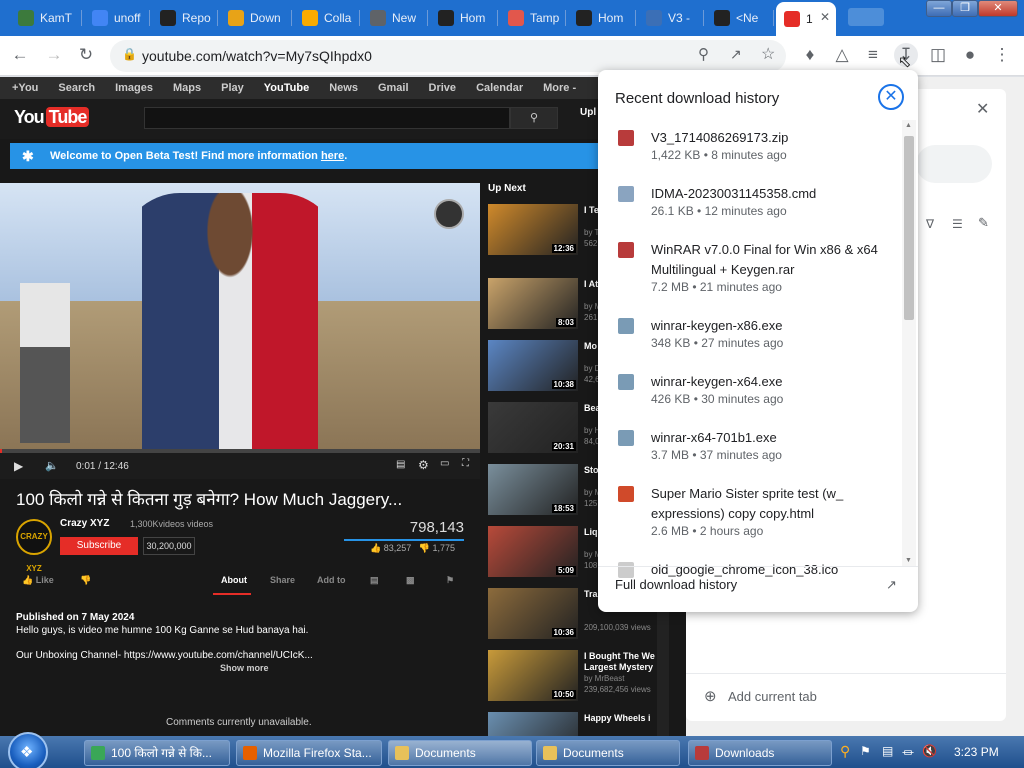 Image resolution: width=1024 pixels, height=768 pixels. I want to click on usb-icon: ⏛, so click(908, 752).